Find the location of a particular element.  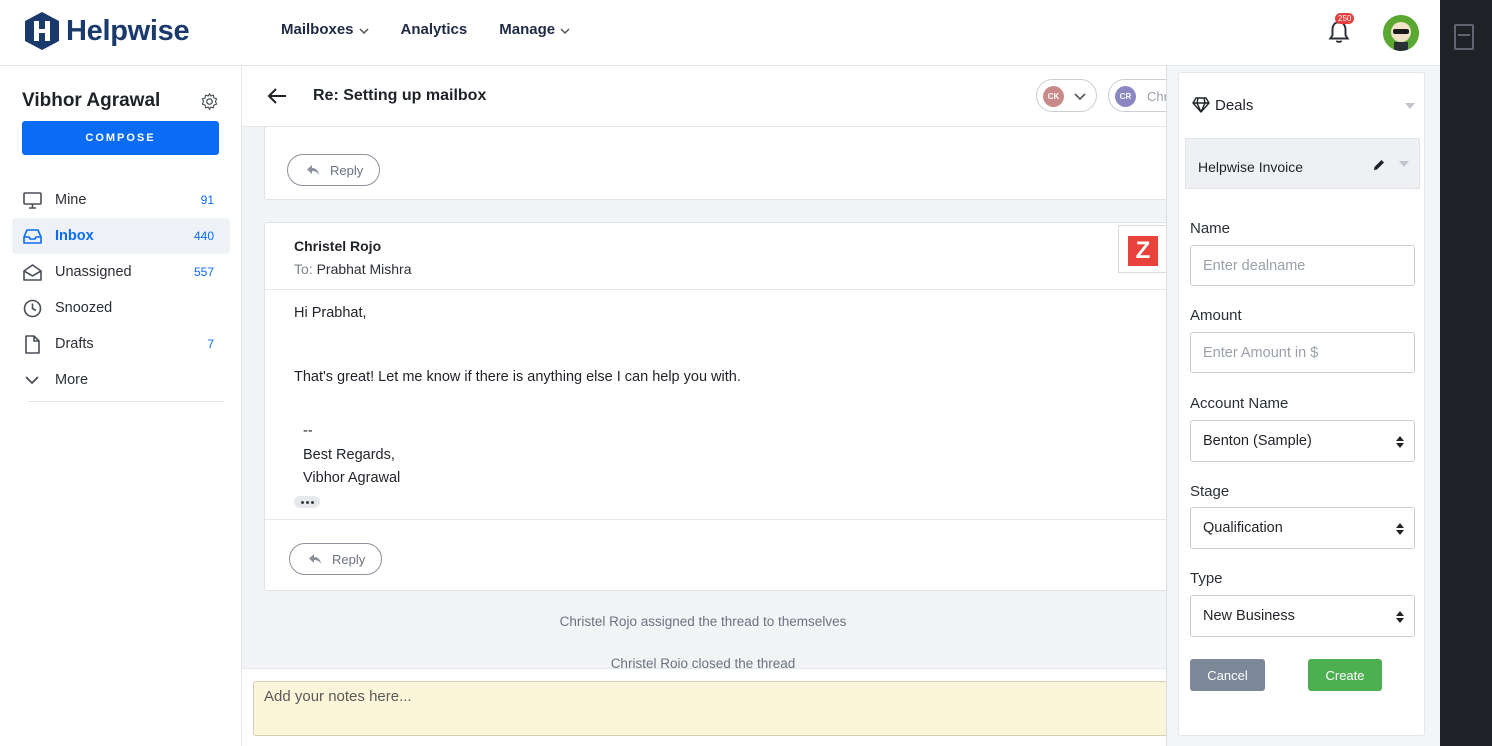

message-recipient: To: Prabhat Mishra is located at coordinates (353, 269).